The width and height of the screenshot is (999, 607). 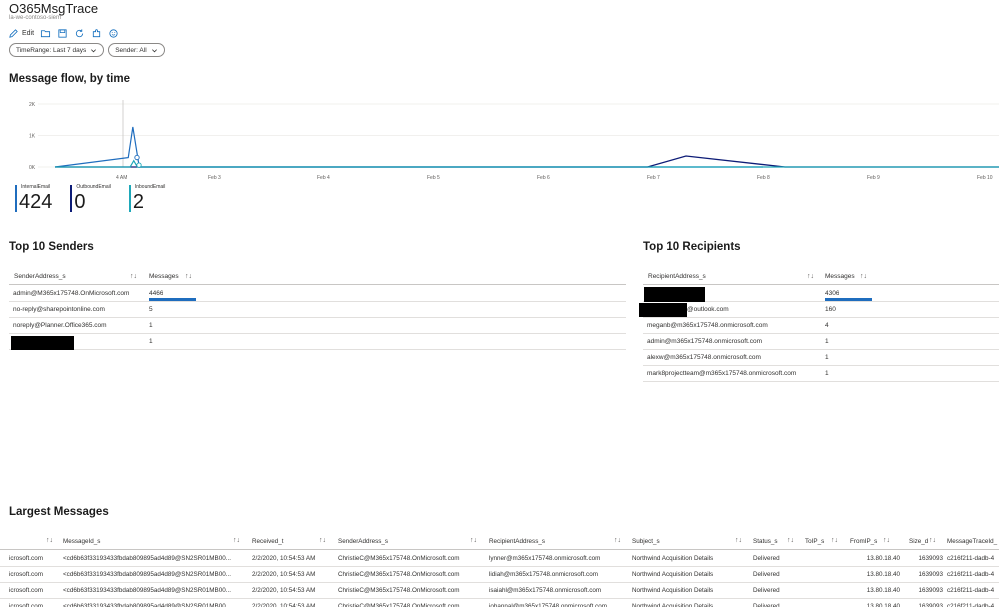 I want to click on message-count: 4, so click(x=827, y=325).